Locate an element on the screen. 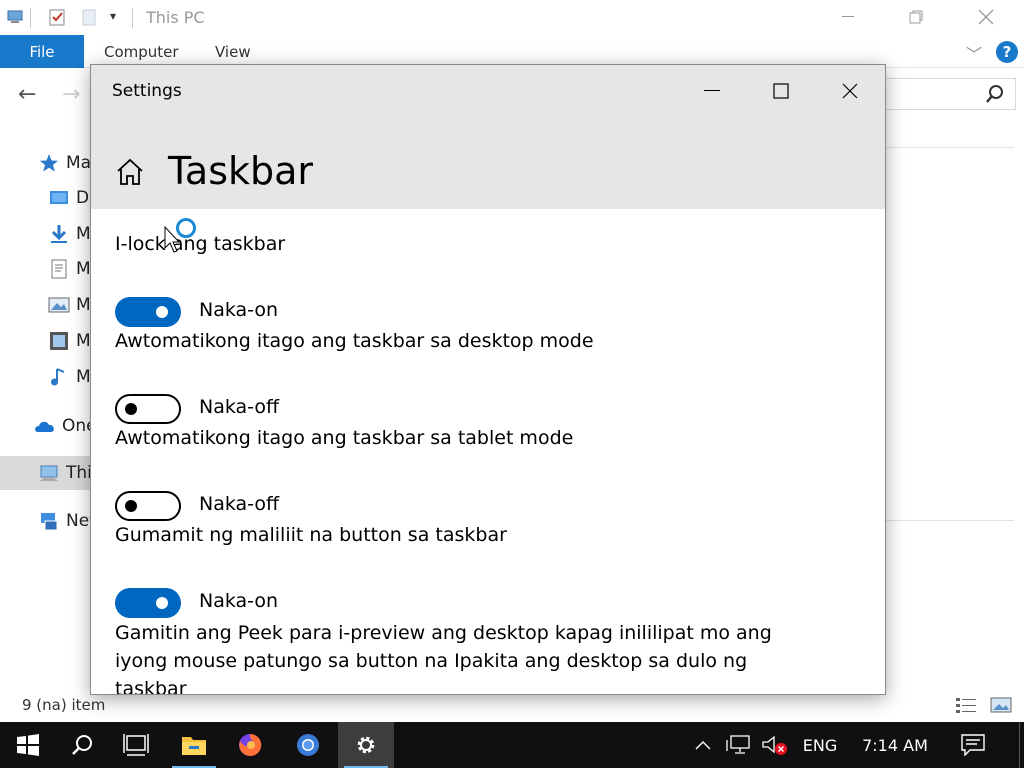  settings-maximize-button is located at coordinates (781, 91).